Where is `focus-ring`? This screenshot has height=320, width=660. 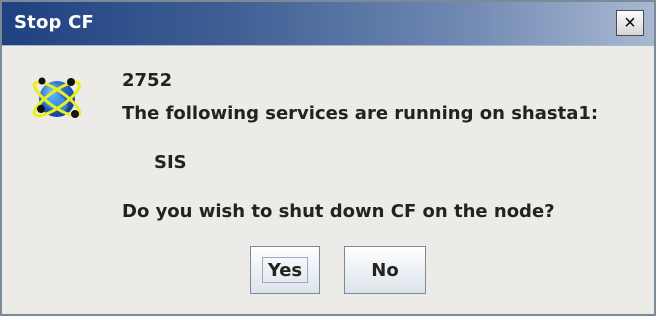 focus-ring is located at coordinates (285, 270).